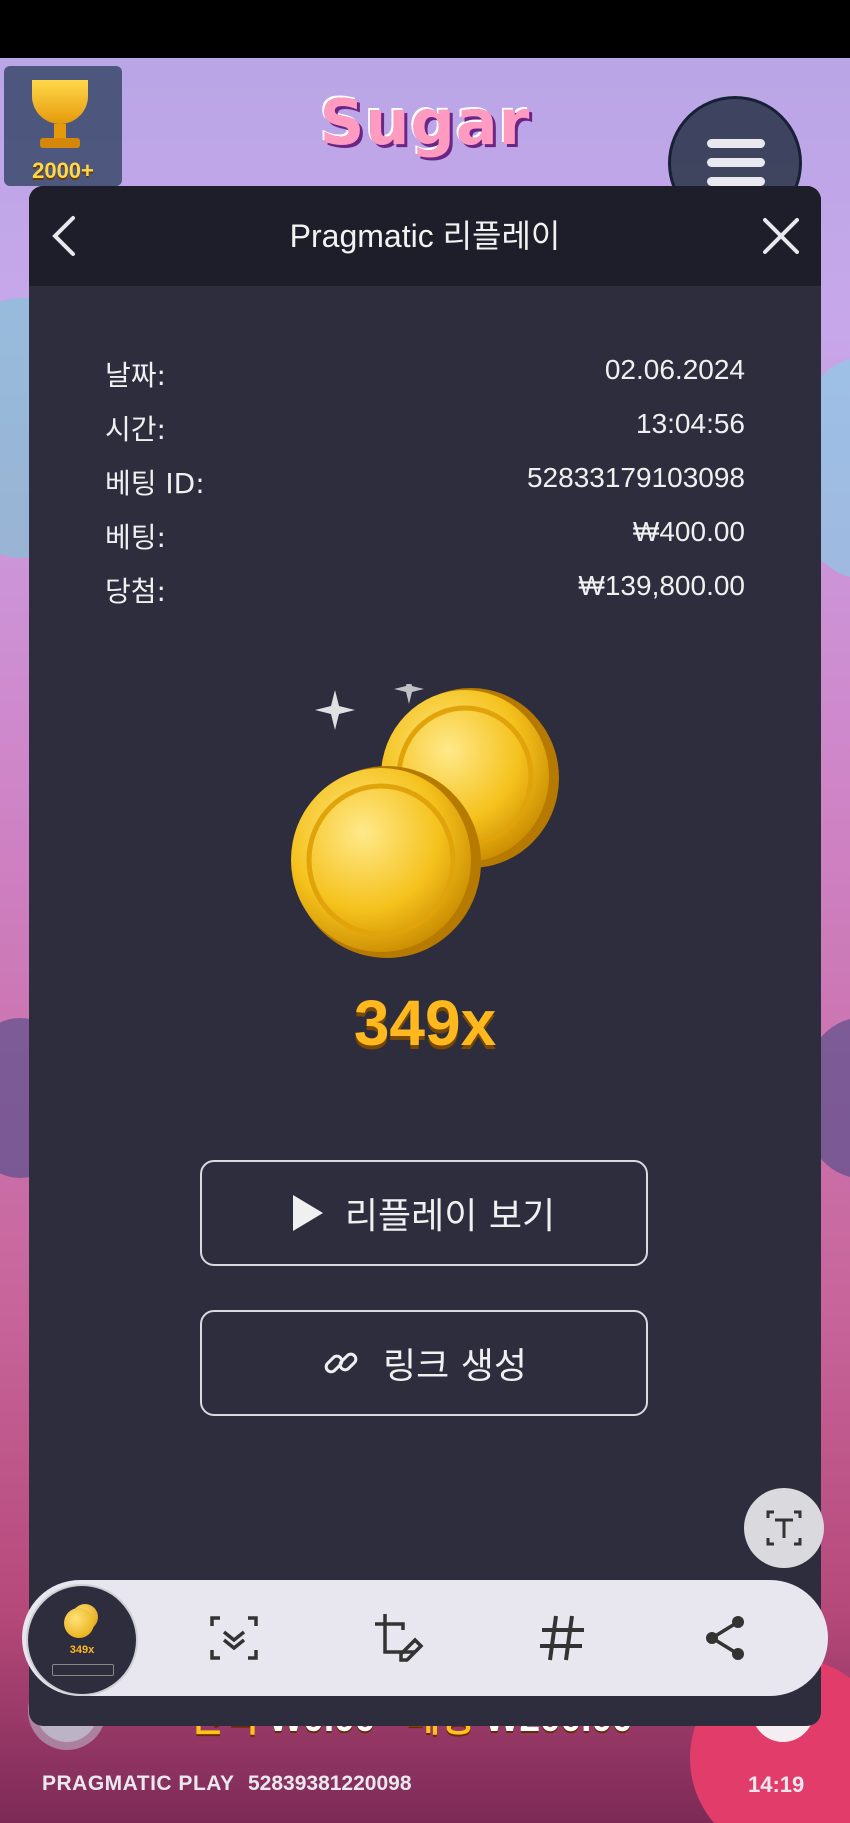  Describe the element at coordinates (425, 381) in the screenshot. I see `info-row-date: 날짜: 02.06.2024` at that location.